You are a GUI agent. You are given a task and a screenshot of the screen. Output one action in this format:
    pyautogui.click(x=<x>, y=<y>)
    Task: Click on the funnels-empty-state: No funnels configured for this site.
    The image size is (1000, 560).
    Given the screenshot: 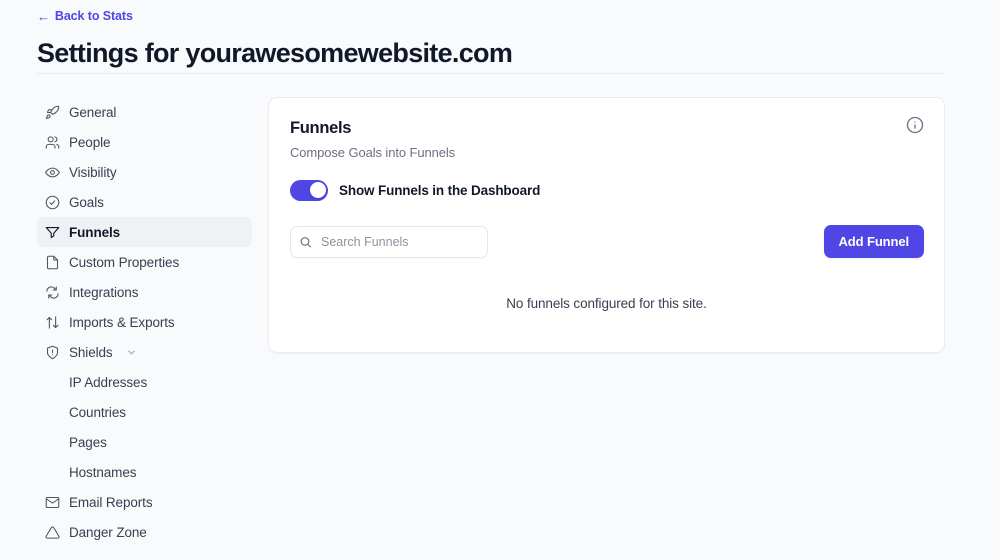 What is the action you would take?
    pyautogui.click(x=606, y=303)
    